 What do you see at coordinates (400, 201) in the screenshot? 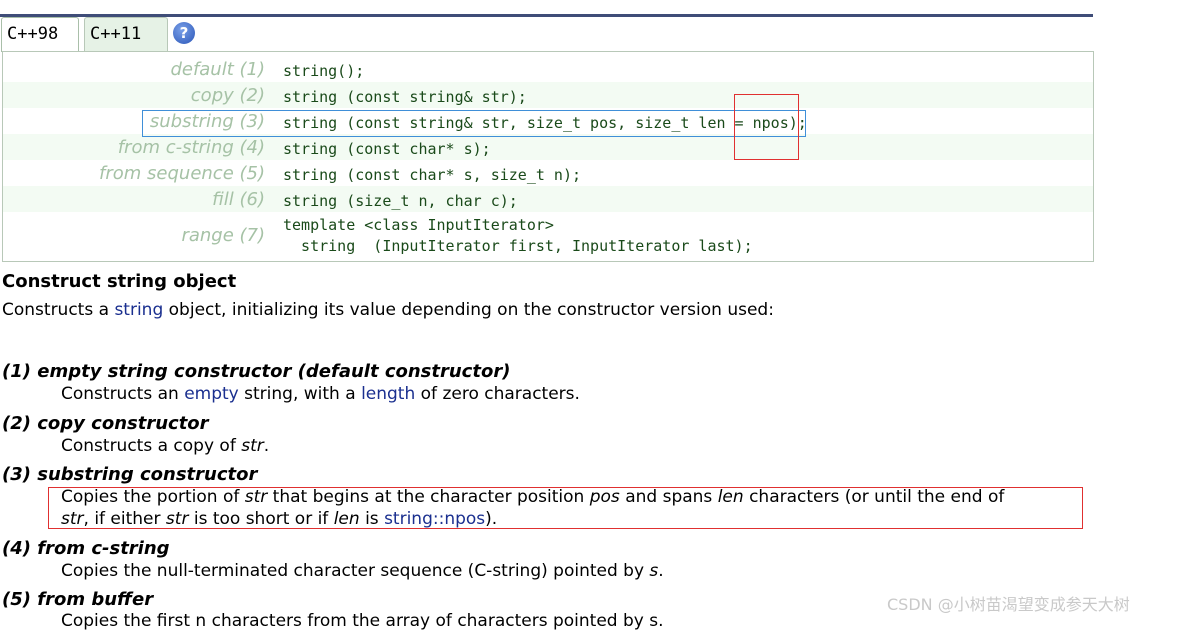
I see `prototype-code: string (size_t n, char c);` at bounding box center [400, 201].